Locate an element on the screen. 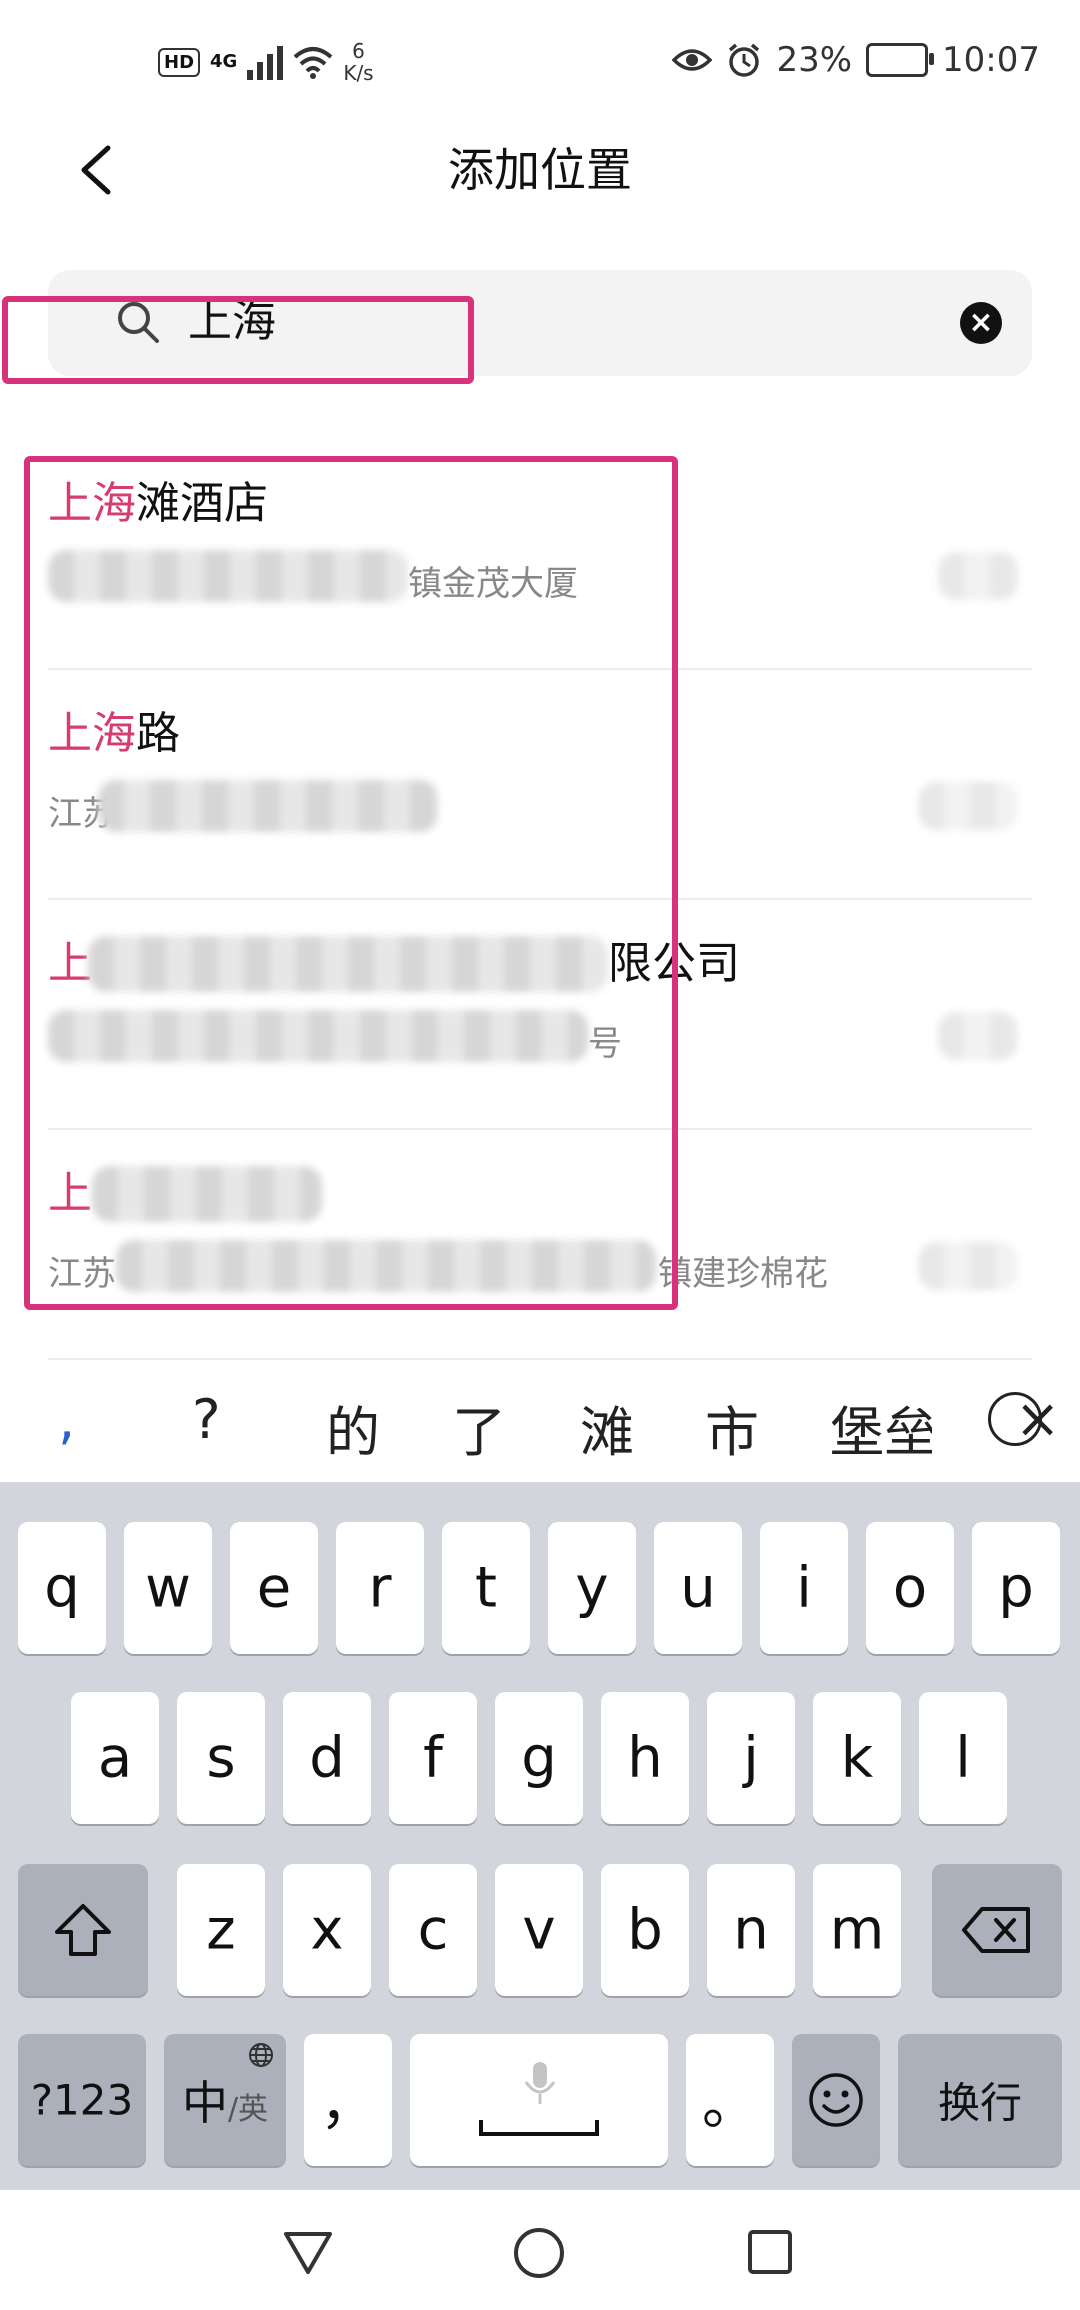  key-q: q is located at coordinates (62, 1588).